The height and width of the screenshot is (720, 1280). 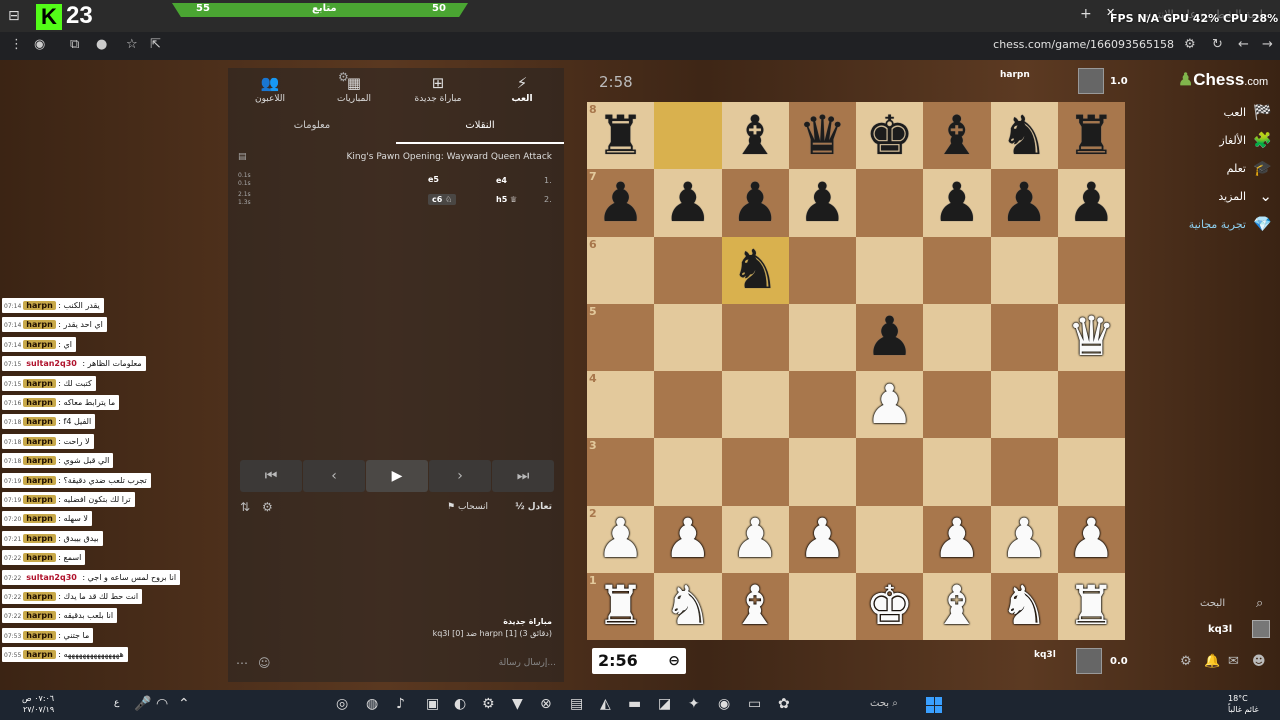 I want to click on square-h1: ♜, so click(x=1091, y=606).